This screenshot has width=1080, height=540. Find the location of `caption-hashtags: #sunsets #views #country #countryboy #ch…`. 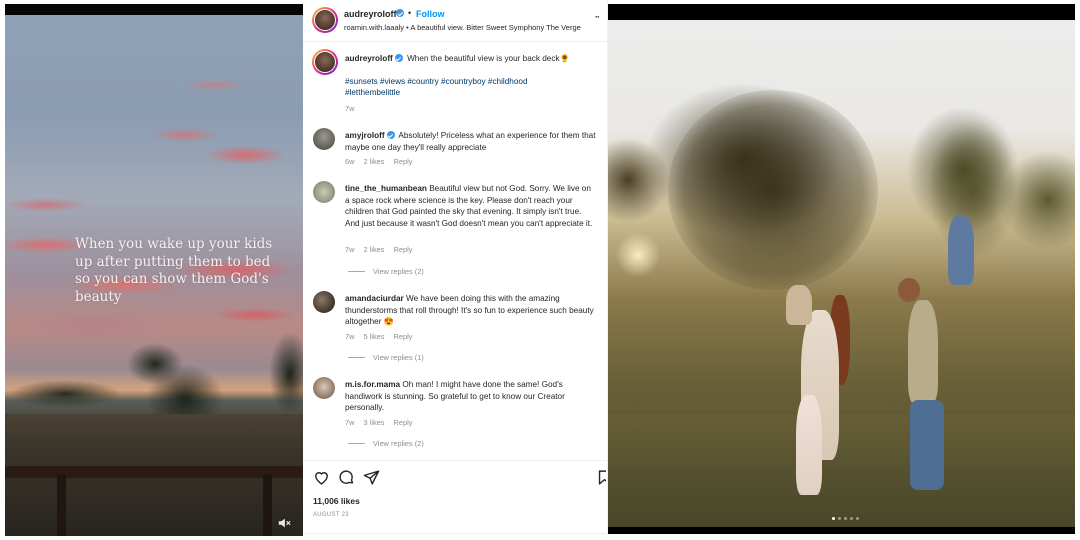

caption-hashtags: #sunsets #views #country #countryboy #ch… is located at coordinates (460, 87).